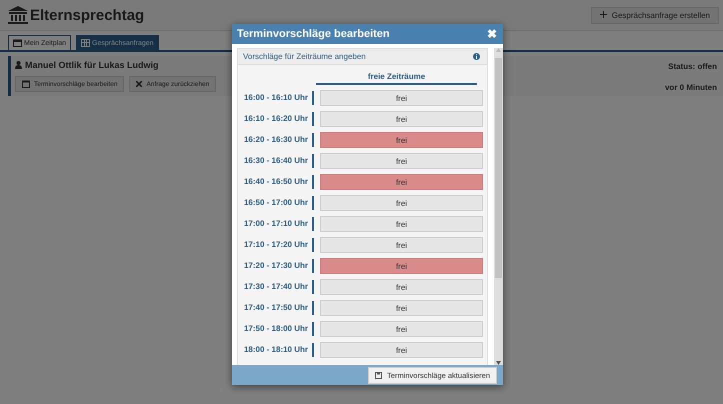  Describe the element at coordinates (603, 14) in the screenshot. I see `plus-icon` at that location.